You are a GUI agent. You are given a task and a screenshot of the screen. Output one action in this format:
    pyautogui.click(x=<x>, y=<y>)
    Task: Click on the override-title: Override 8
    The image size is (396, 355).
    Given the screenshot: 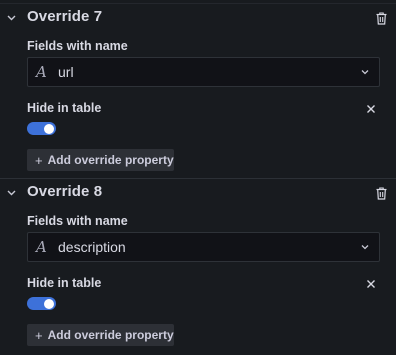 What is the action you would take?
    pyautogui.click(x=65, y=191)
    